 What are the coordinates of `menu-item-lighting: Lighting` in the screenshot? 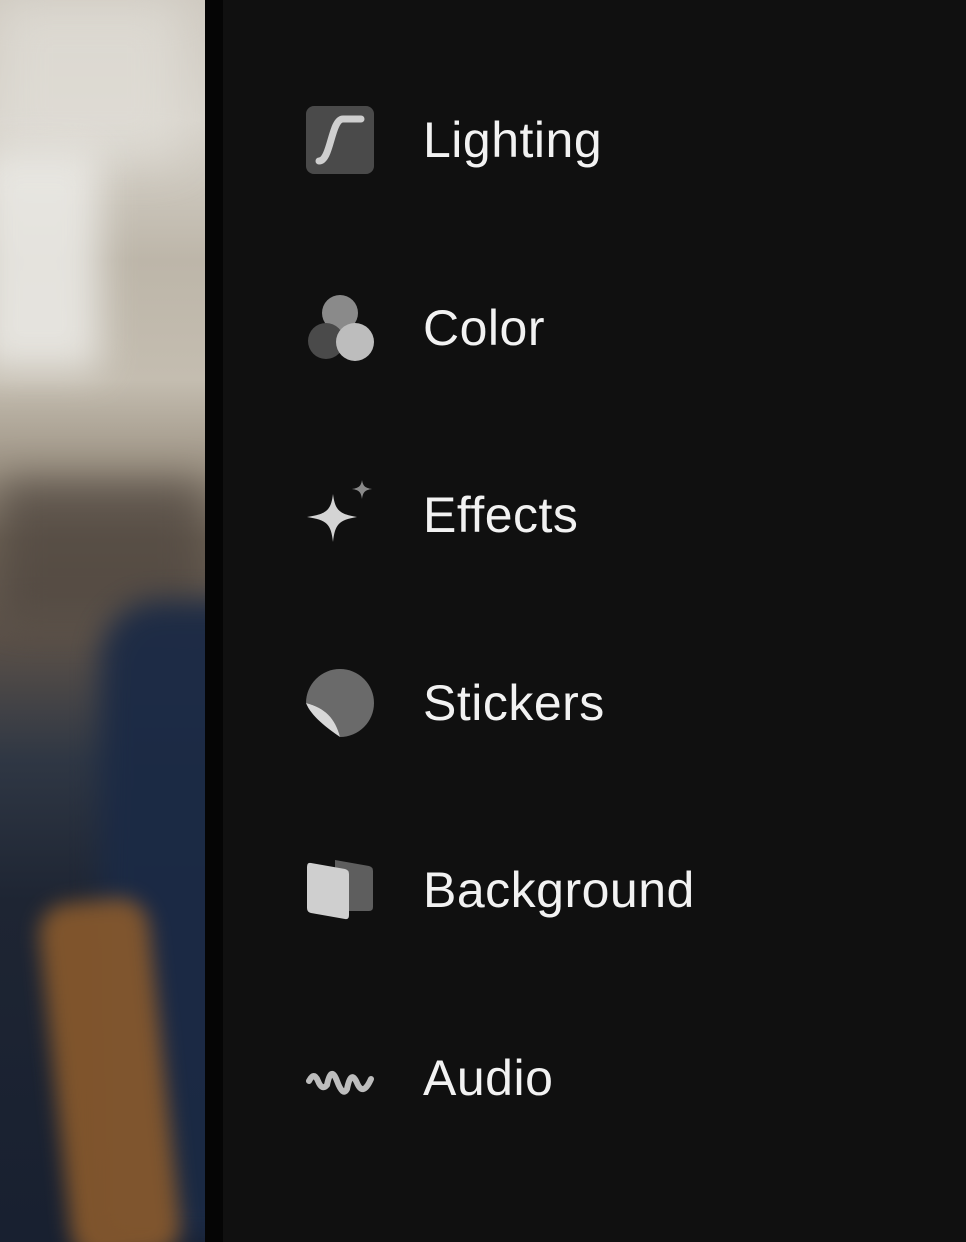 It's located at (453, 140).